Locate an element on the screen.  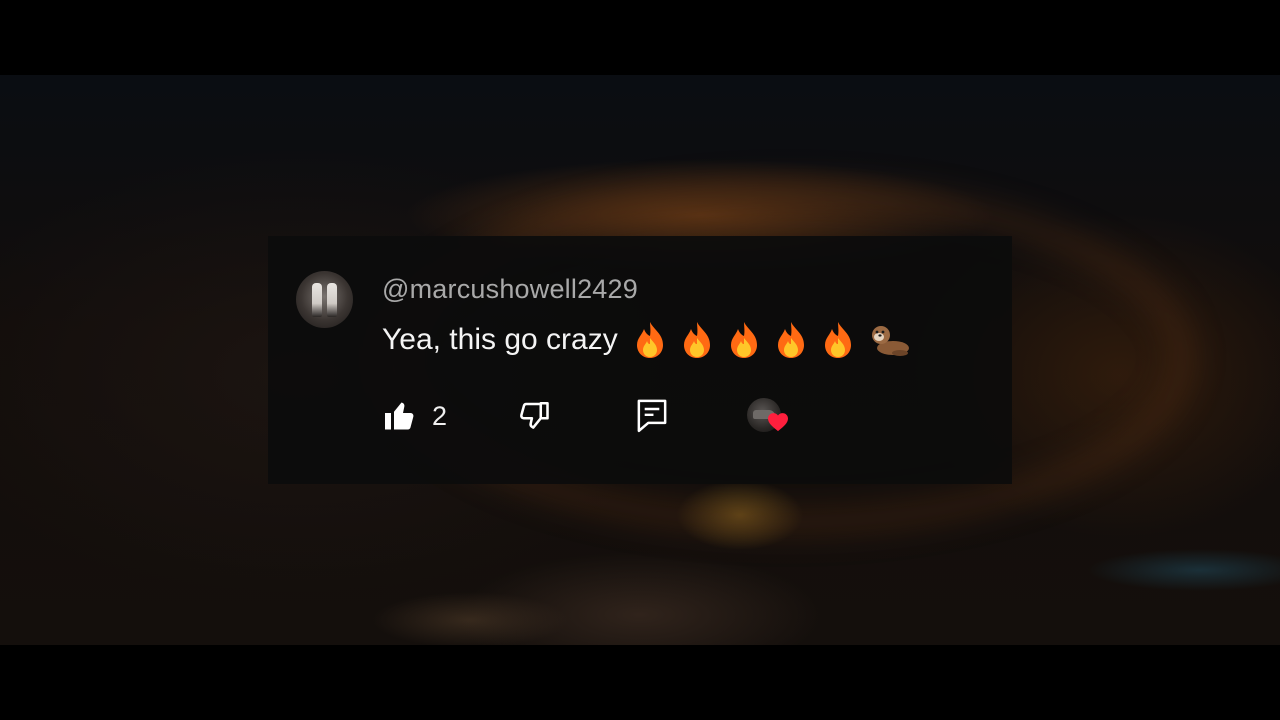
thumbs-up-icon is located at coordinates (399, 416).